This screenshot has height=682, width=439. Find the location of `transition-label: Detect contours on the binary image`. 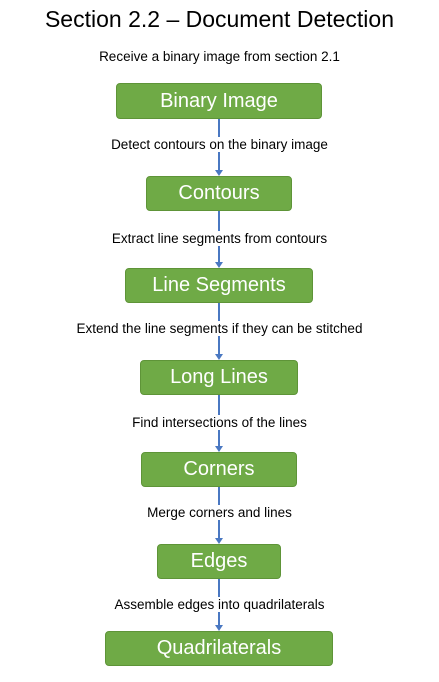

transition-label: Detect contours on the binary image is located at coordinates (219, 144).